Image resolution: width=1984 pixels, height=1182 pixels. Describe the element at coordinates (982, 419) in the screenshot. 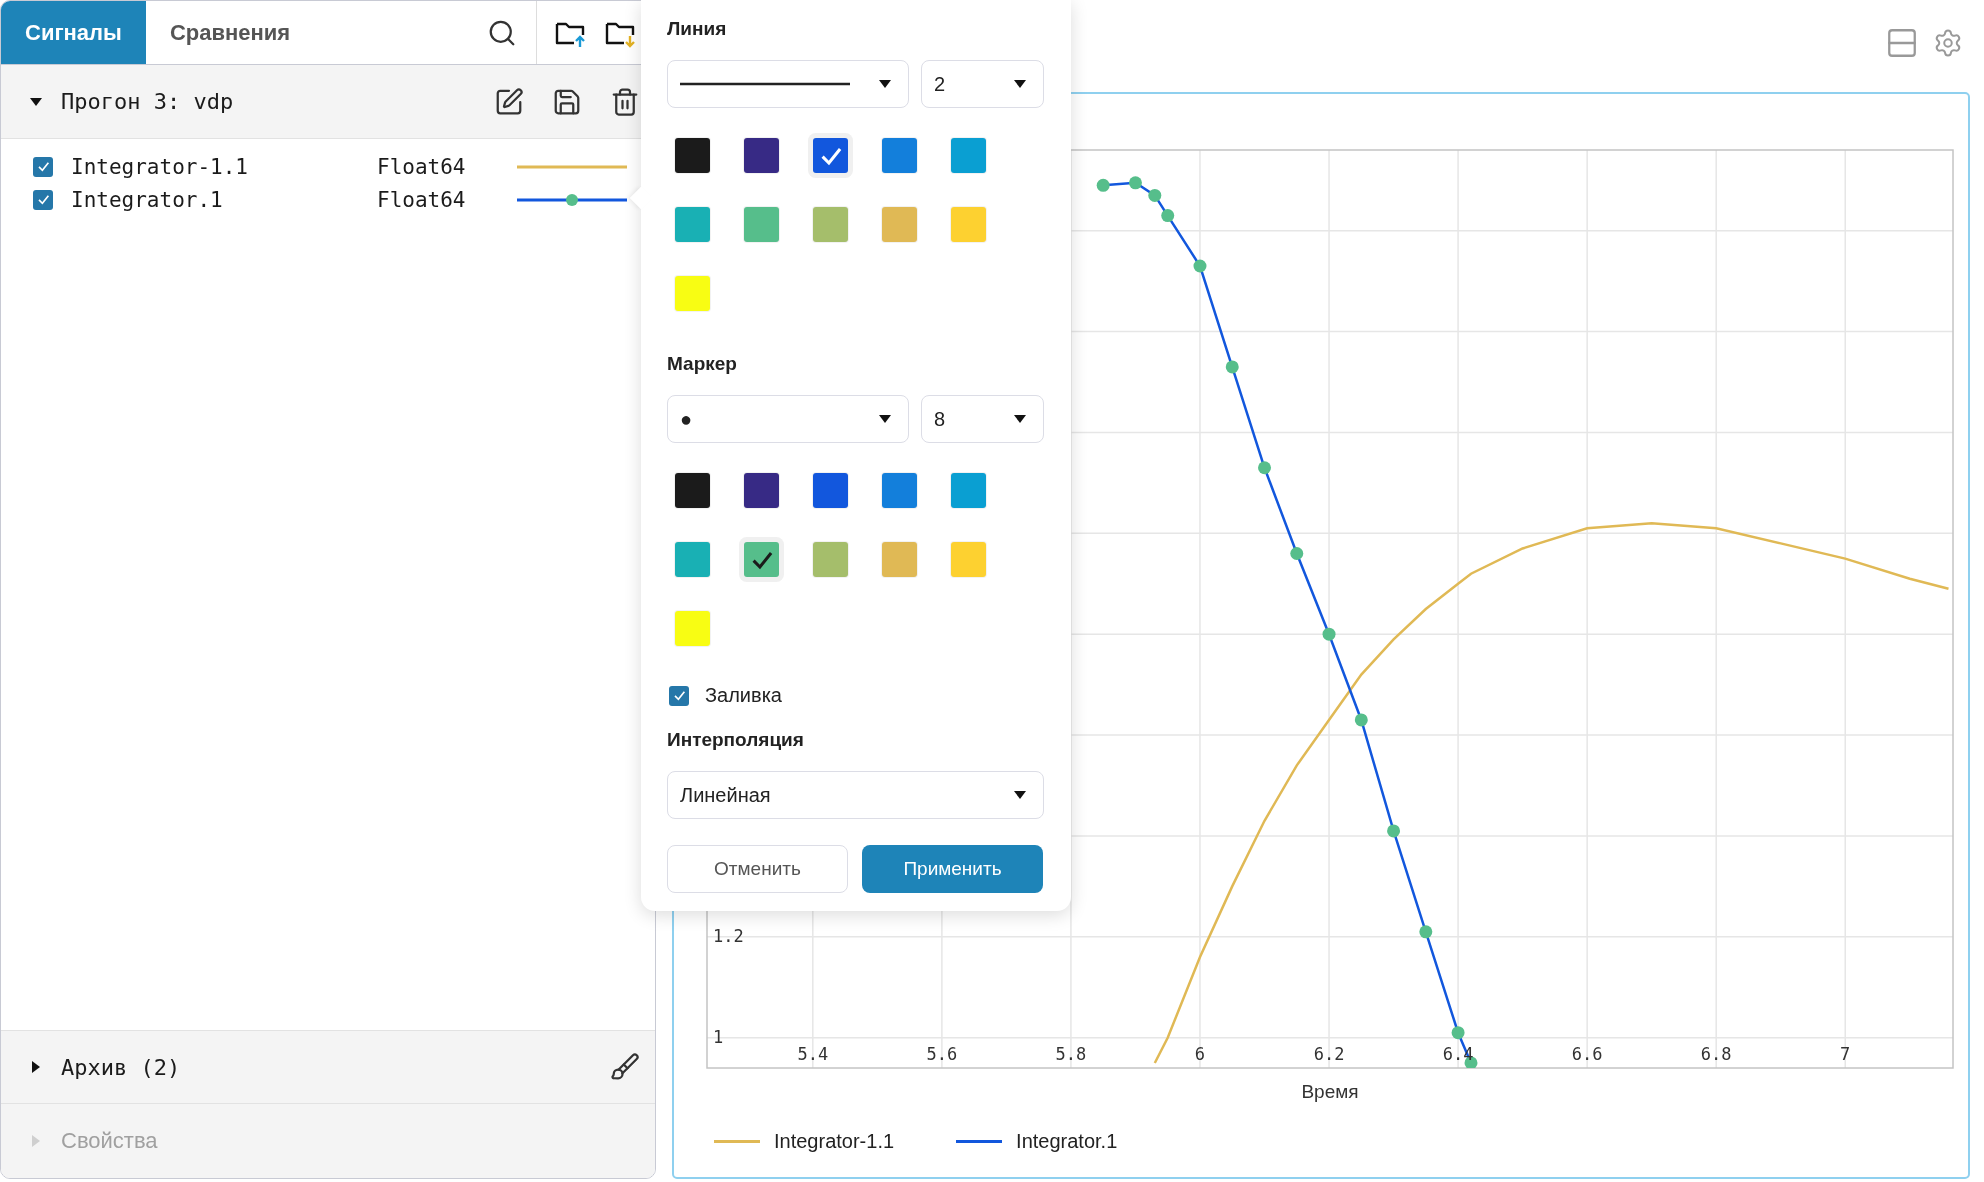

I see `marker-size-select: 8` at that location.